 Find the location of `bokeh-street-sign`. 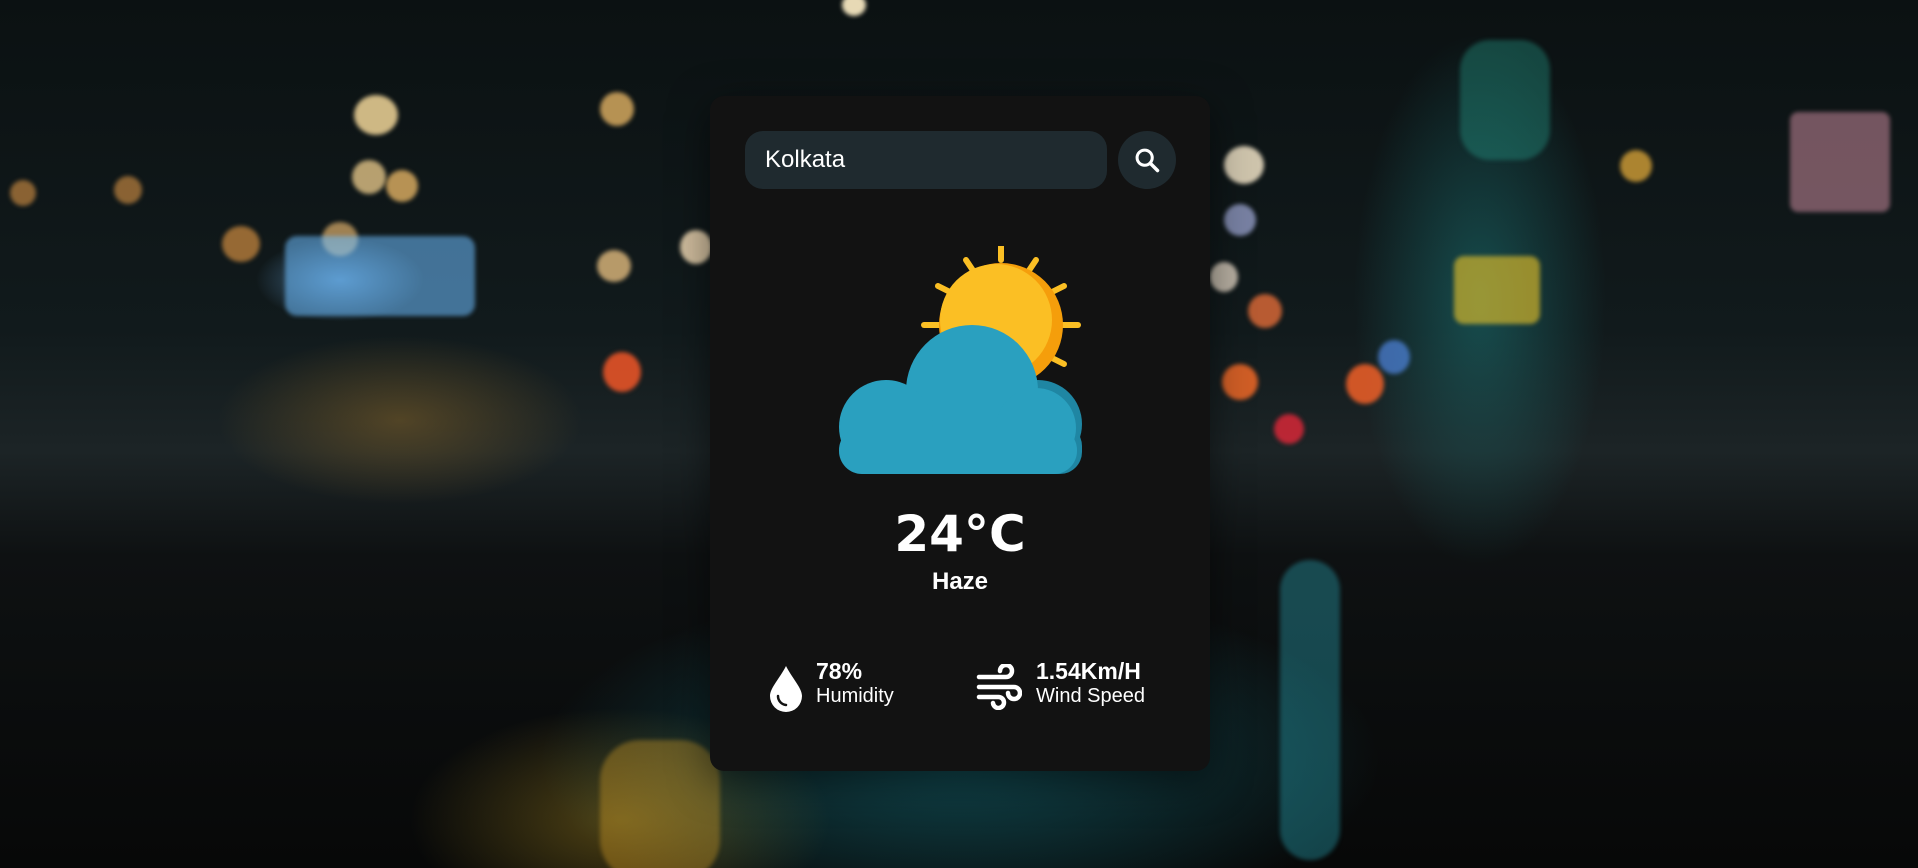

bokeh-street-sign is located at coordinates (1840, 162).